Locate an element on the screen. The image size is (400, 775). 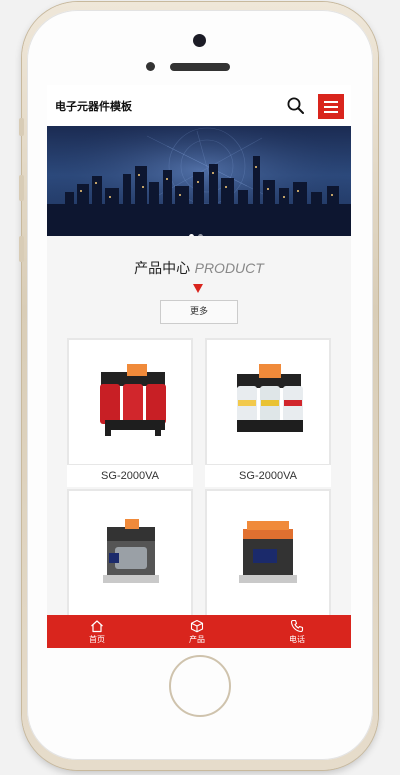
tab-phone-label: 电话 is located at coordinates (297, 639).